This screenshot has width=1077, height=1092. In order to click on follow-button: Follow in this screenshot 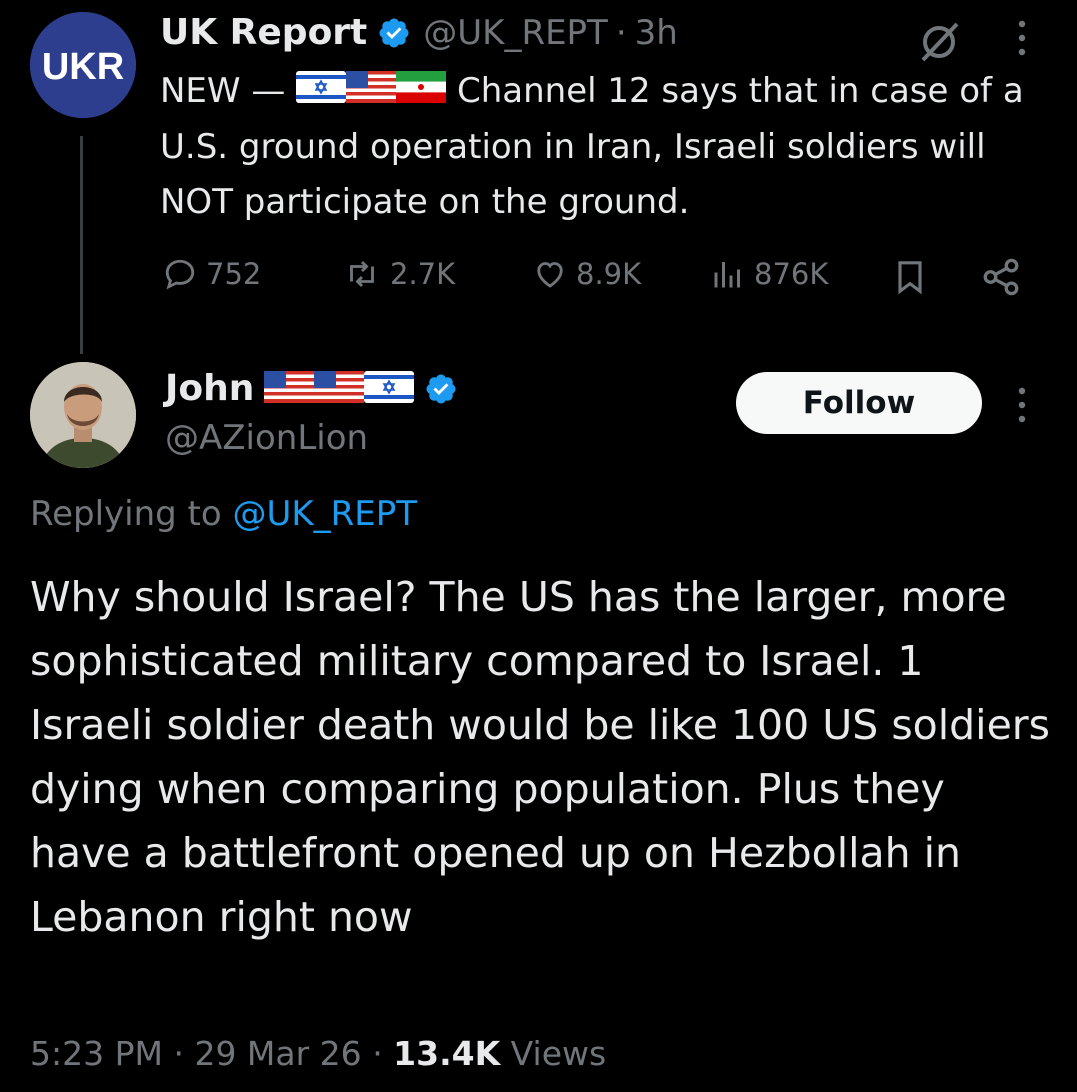, I will do `click(859, 403)`.